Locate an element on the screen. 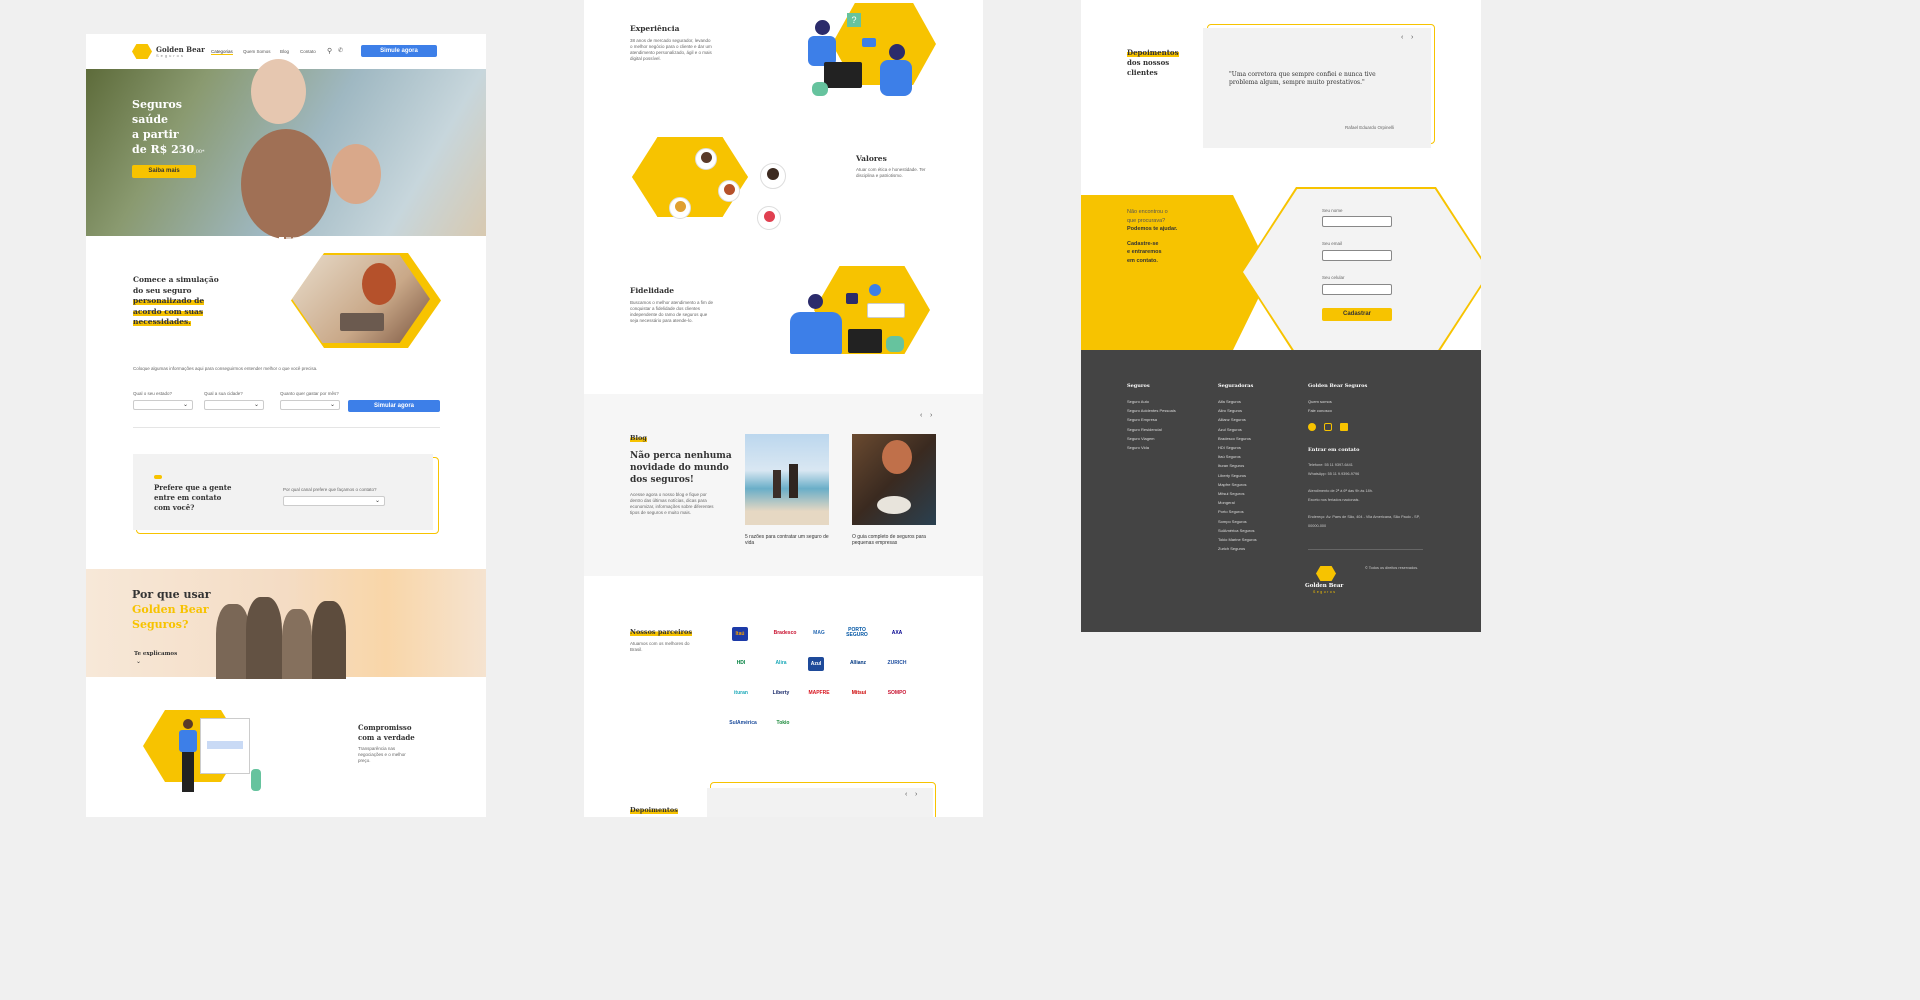 The image size is (1920, 1000). te-explicamos-link: Te explicamos is located at coordinates (155, 654).